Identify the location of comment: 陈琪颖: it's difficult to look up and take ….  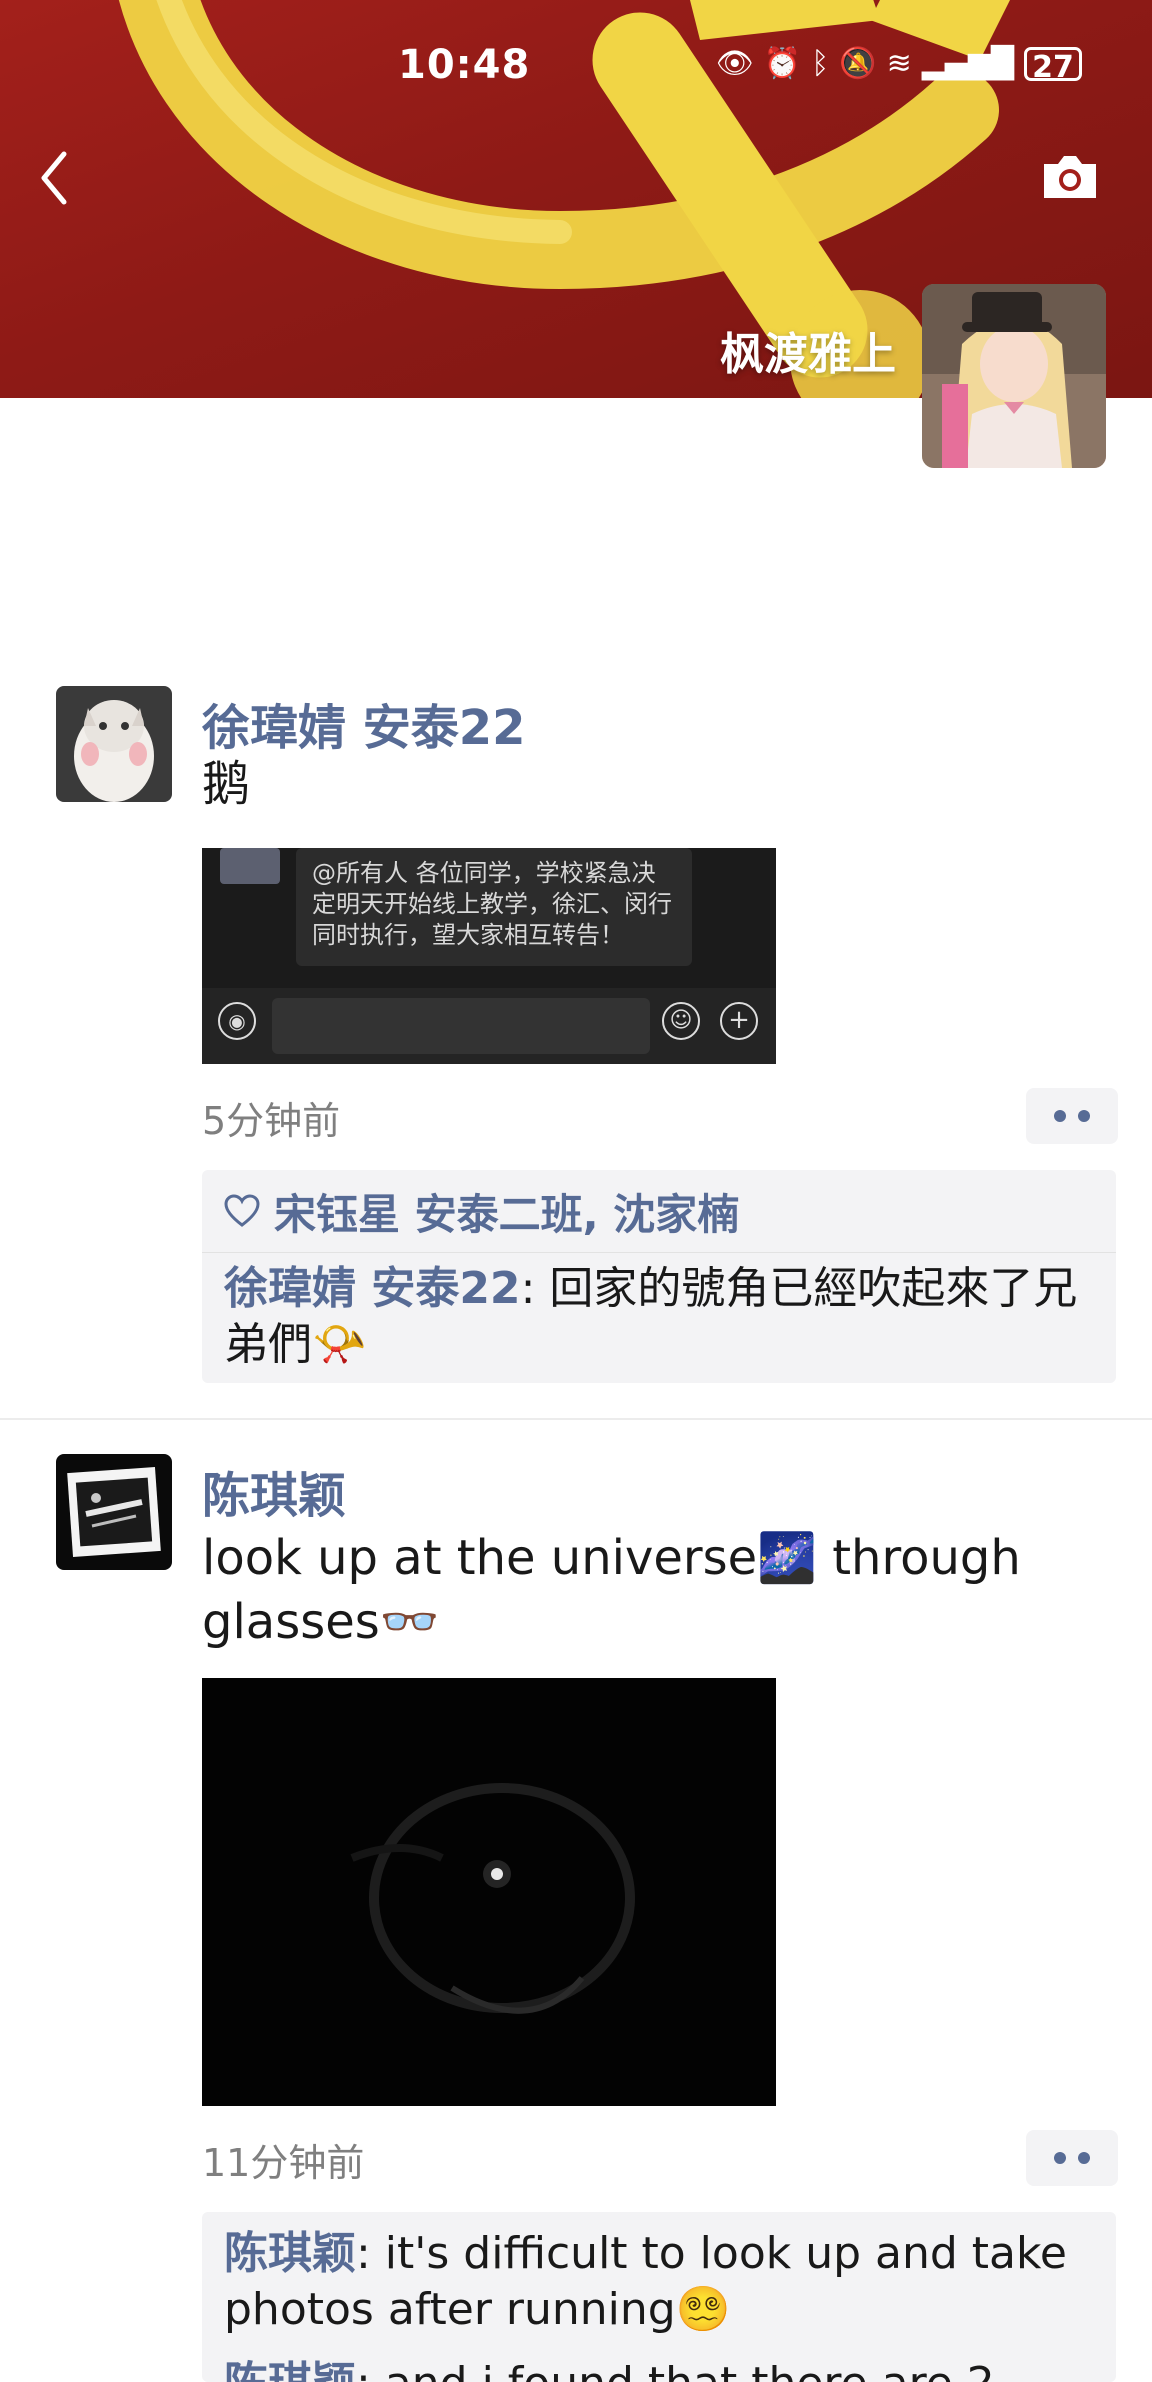
(659, 2280).